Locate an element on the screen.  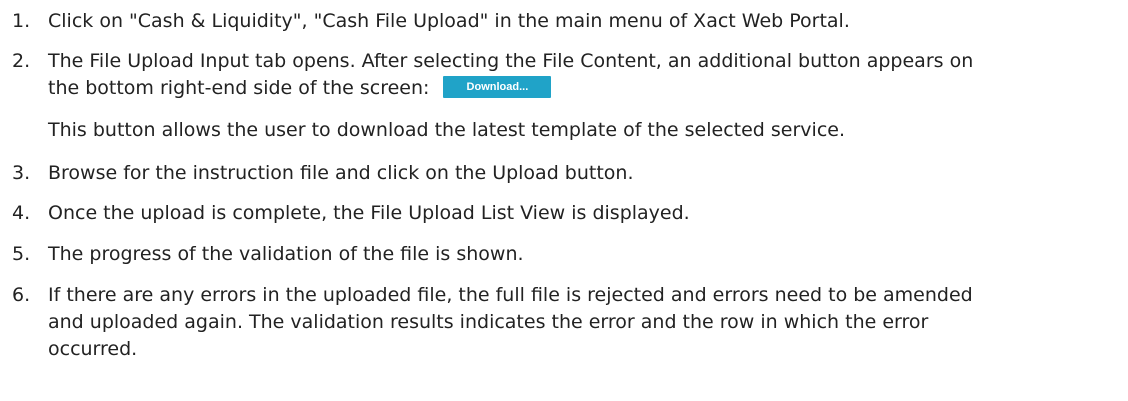
step-number: 3. is located at coordinates (21, 173).